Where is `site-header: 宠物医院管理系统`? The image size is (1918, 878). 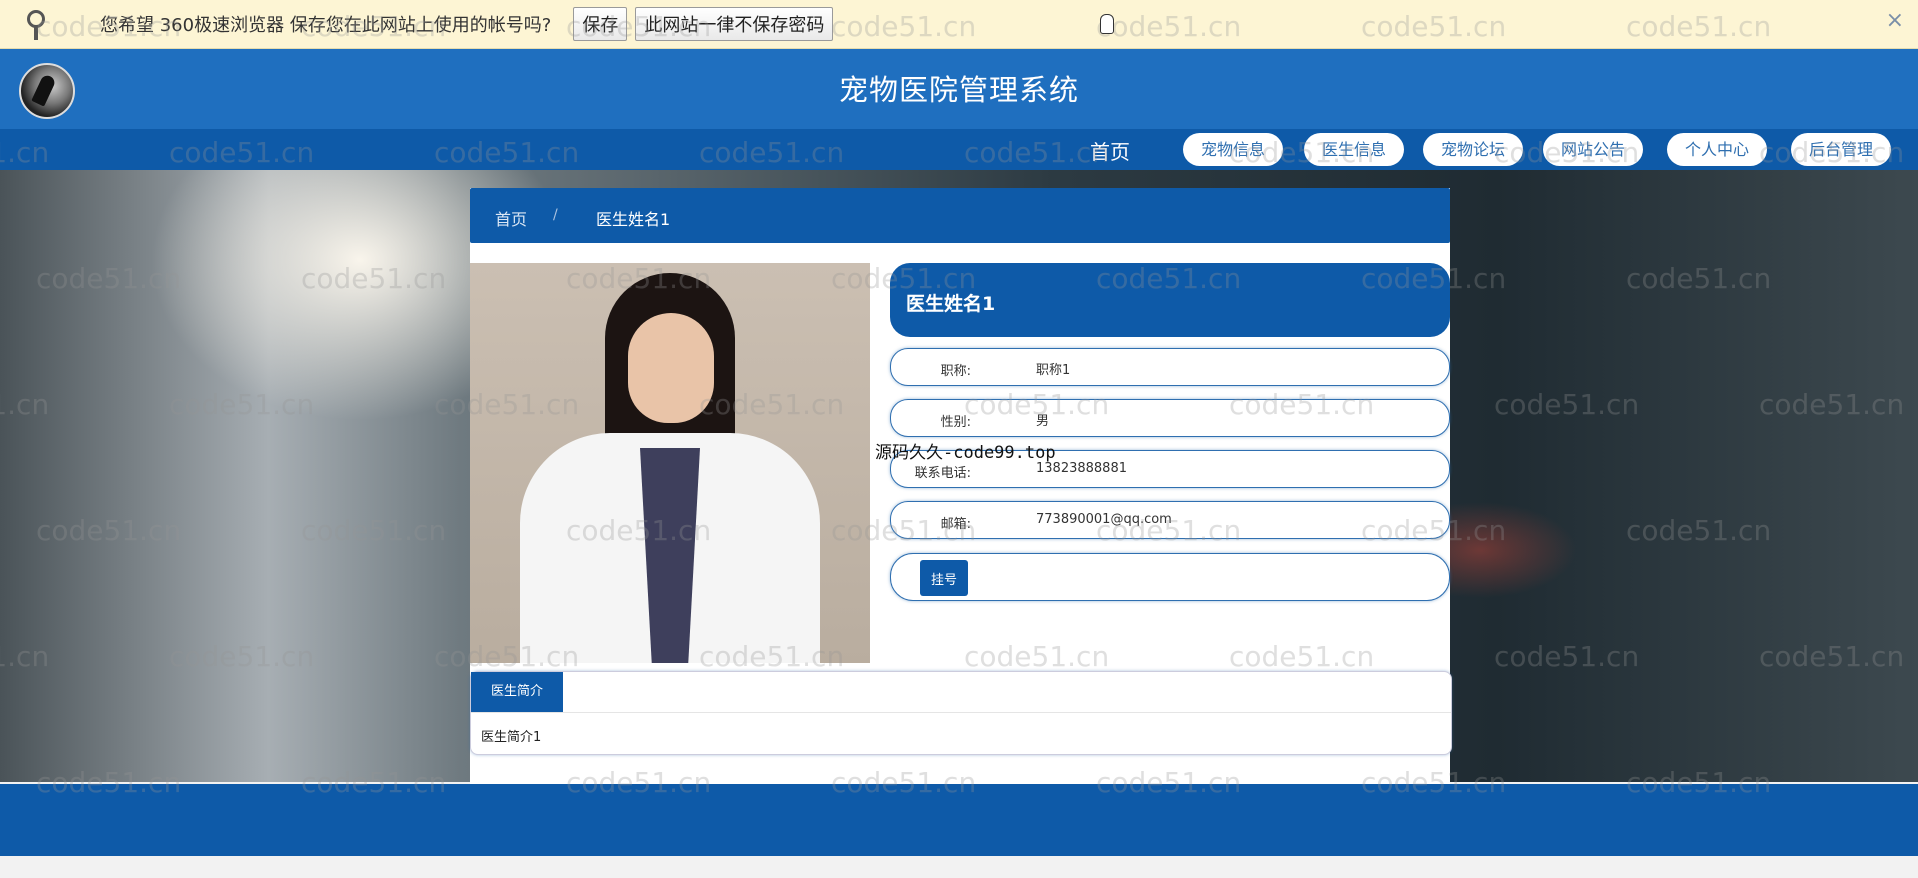
site-header: 宠物医院管理系统 is located at coordinates (959, 89).